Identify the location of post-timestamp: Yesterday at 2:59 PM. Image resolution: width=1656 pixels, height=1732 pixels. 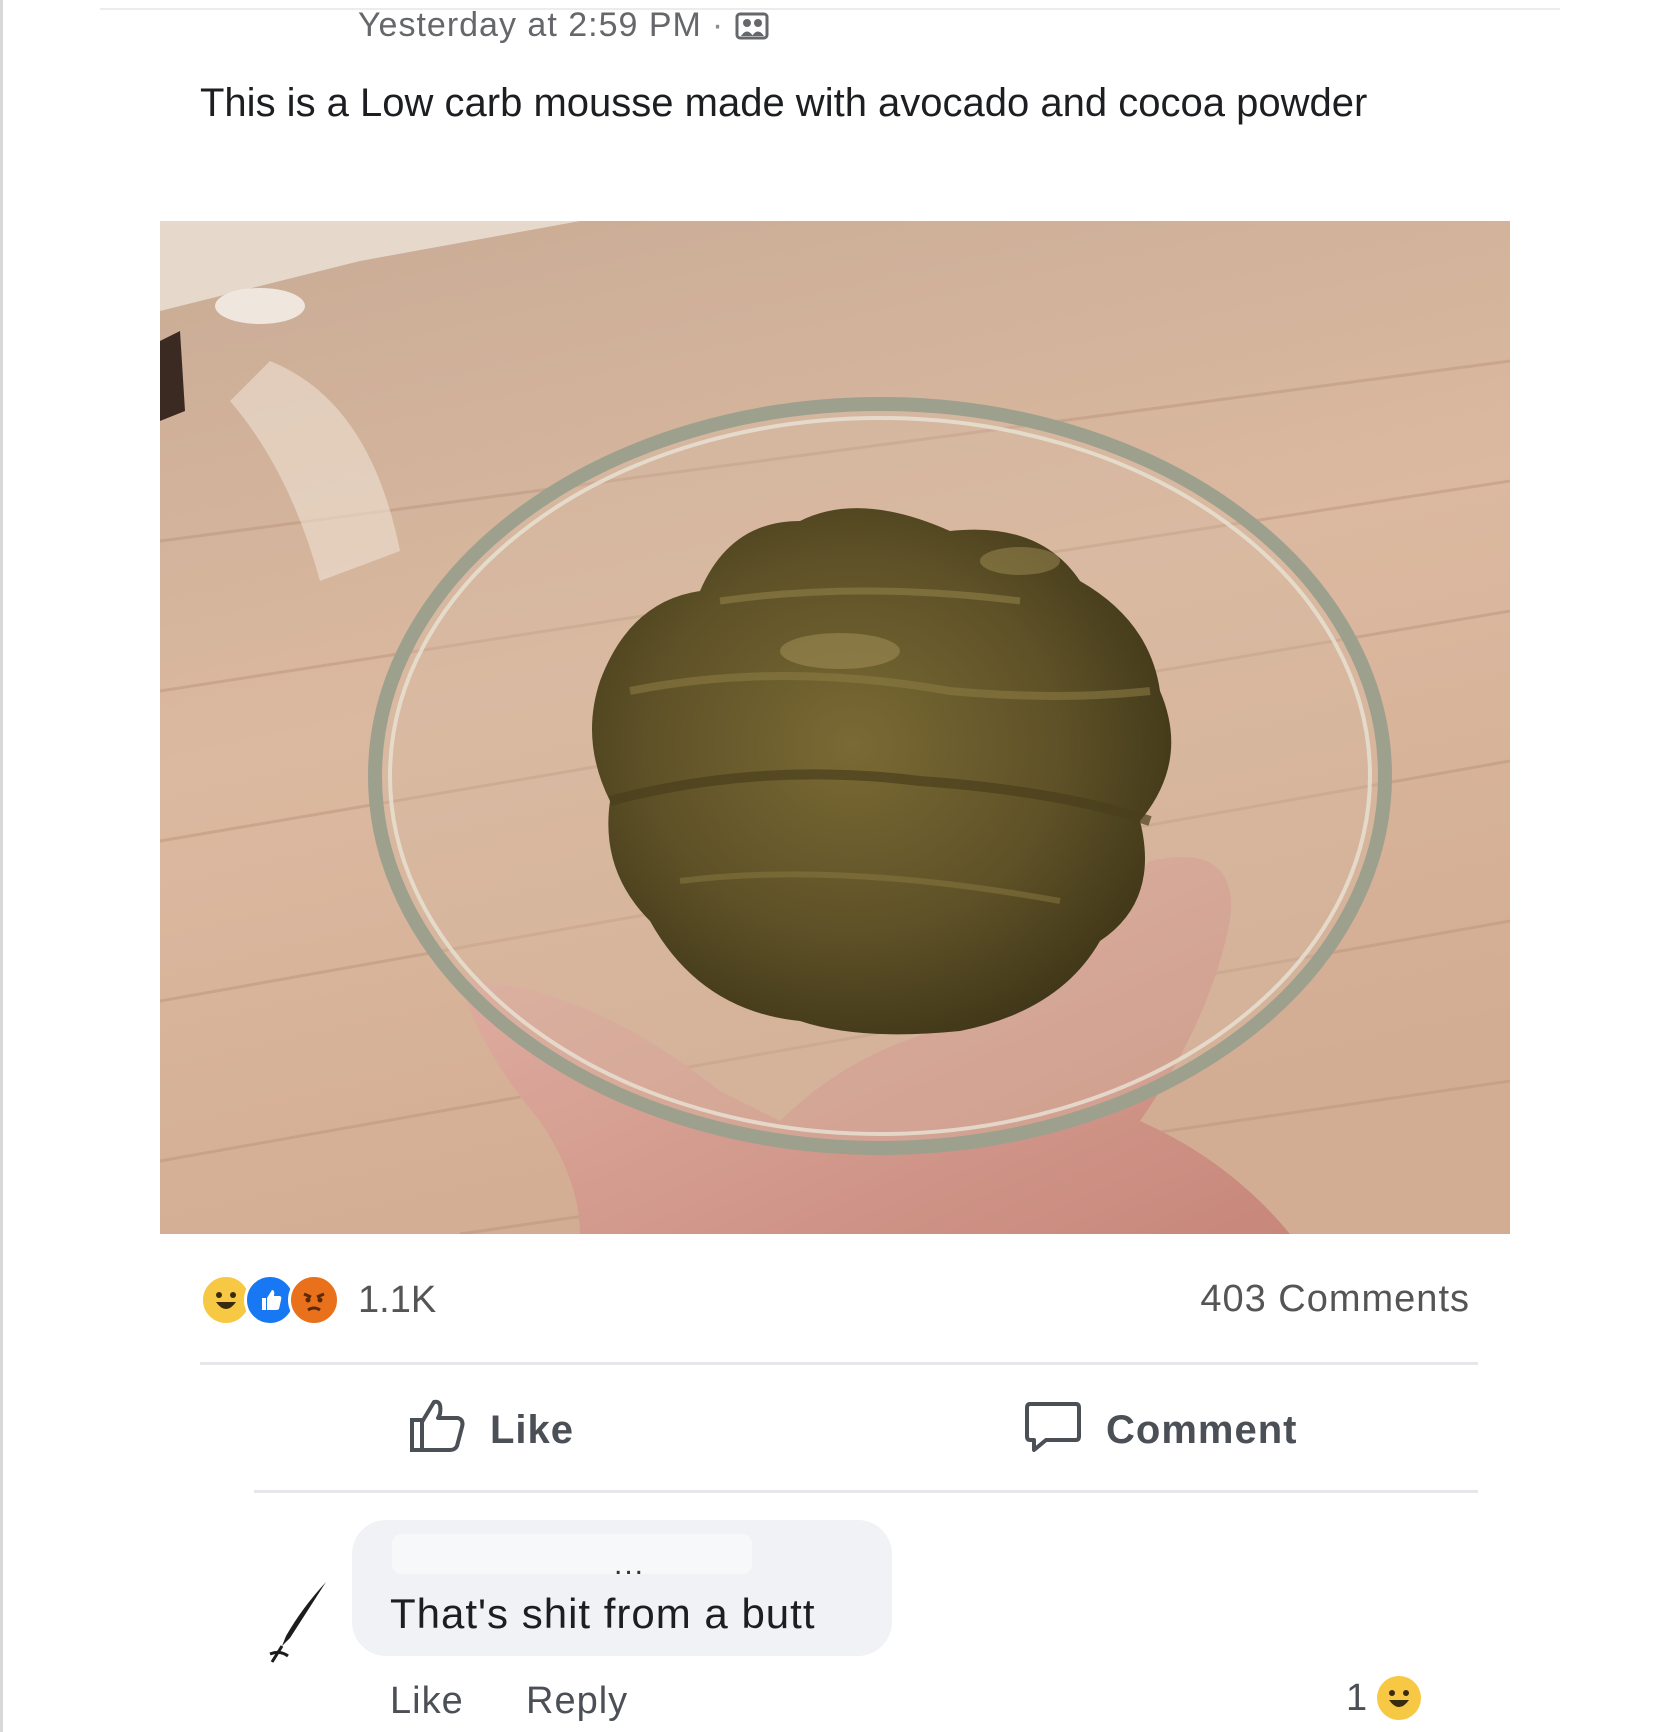
(530, 25).